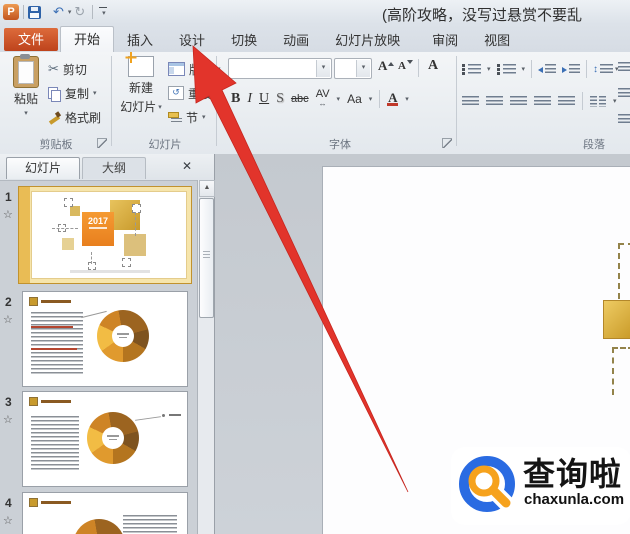 This screenshot has height=534, width=630. I want to click on tab-review: 审阅, so click(445, 40).